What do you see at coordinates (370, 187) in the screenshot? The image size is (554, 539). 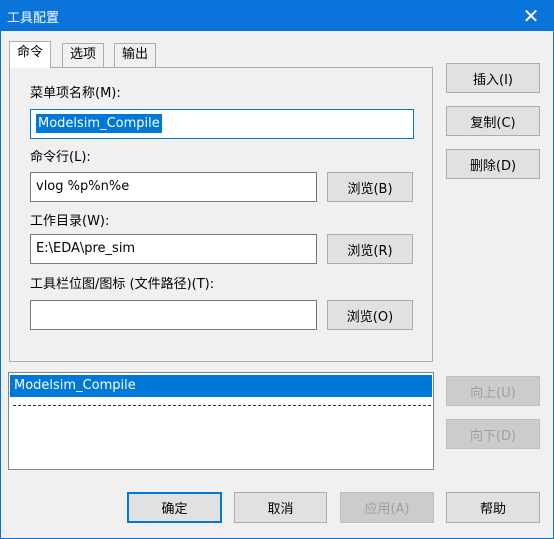 I see `browse-command-button: 浏览(B)` at bounding box center [370, 187].